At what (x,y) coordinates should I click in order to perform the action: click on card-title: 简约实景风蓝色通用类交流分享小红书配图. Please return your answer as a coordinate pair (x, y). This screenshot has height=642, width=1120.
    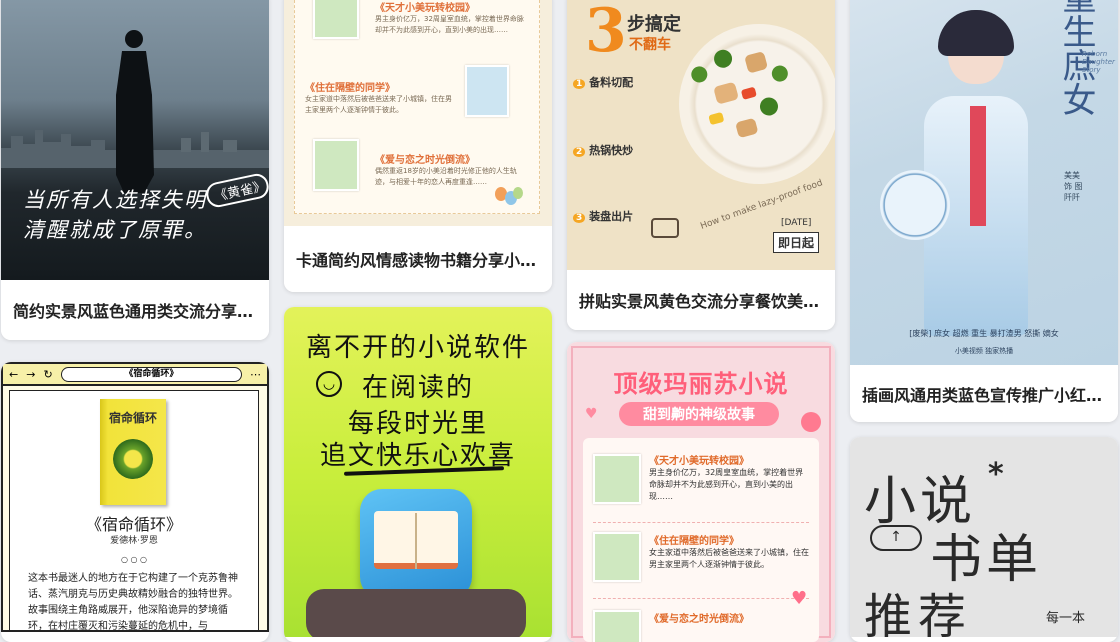
    Looking at the image, I should click on (135, 310).